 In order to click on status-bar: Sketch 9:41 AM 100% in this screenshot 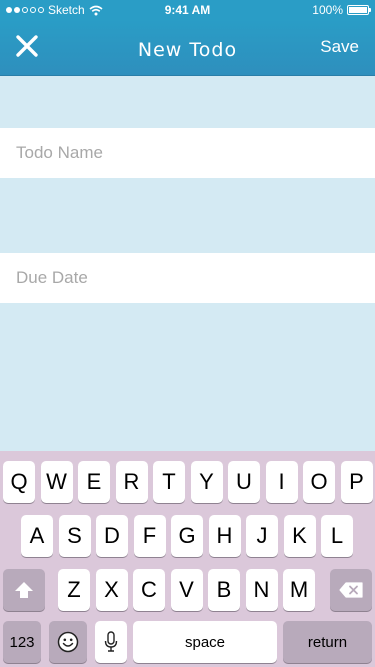, I will do `click(187, 10)`.